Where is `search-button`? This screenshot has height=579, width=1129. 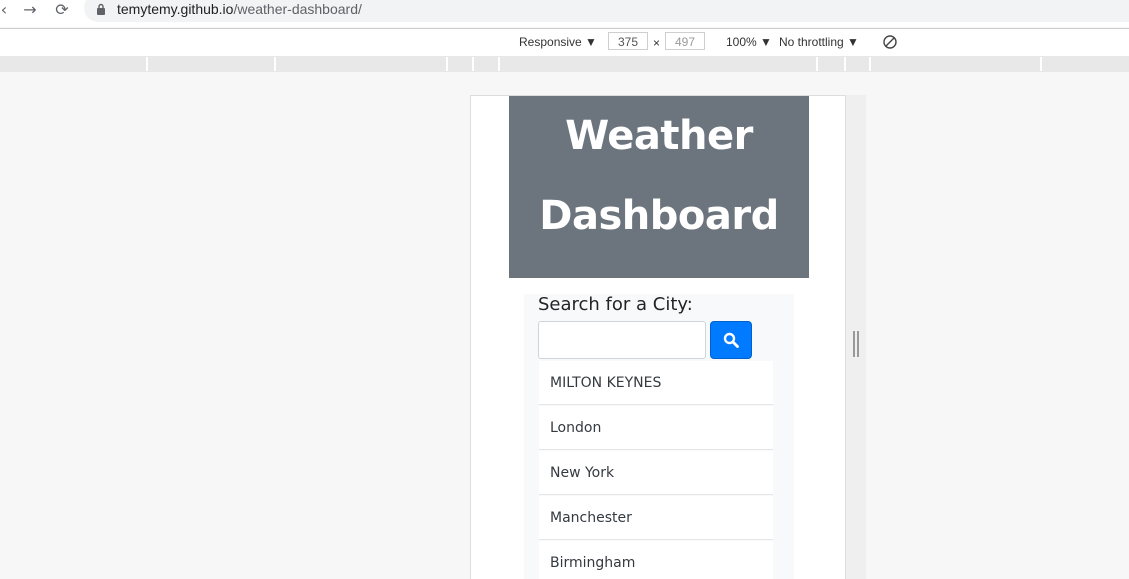
search-button is located at coordinates (731, 340).